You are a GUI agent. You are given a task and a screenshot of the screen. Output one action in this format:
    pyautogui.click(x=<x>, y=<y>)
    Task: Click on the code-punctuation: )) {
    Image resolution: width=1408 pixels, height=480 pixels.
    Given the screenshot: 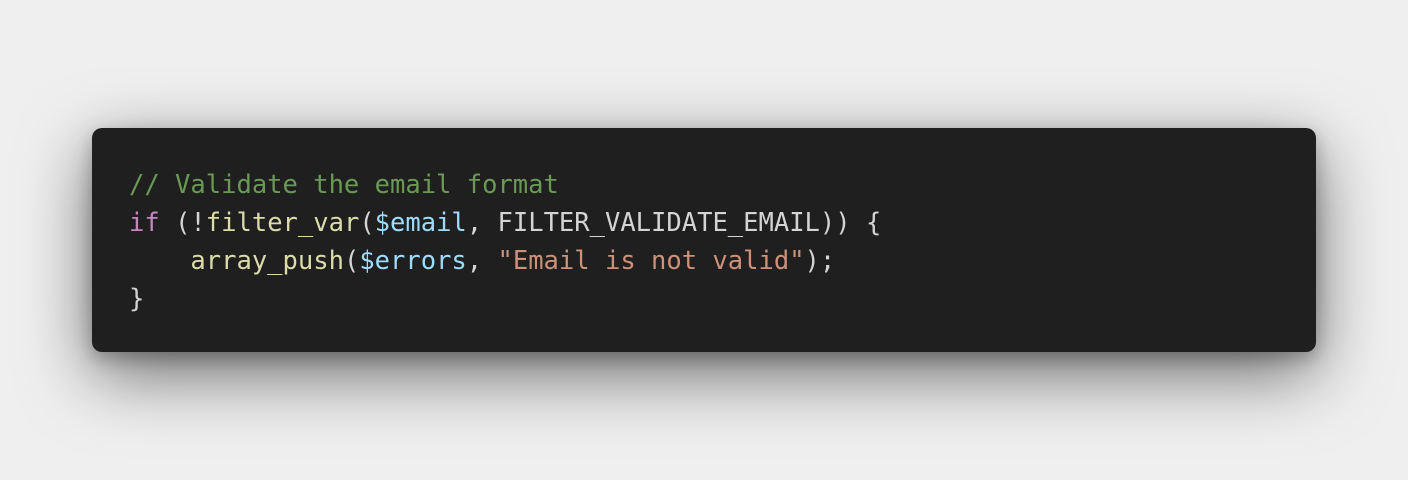 What is the action you would take?
    pyautogui.click(x=850, y=223)
    